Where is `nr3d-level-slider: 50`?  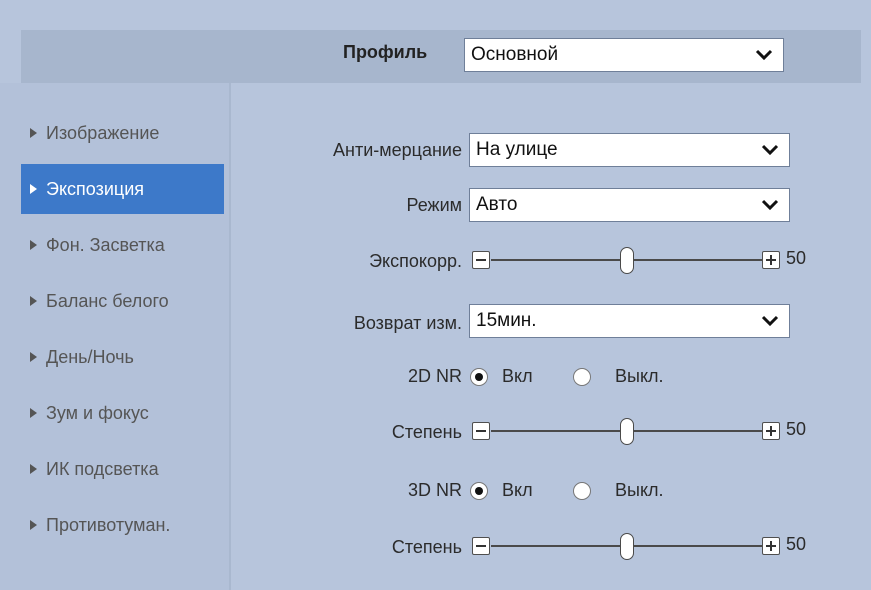
nr3d-level-slider: 50 is located at coordinates (647, 547).